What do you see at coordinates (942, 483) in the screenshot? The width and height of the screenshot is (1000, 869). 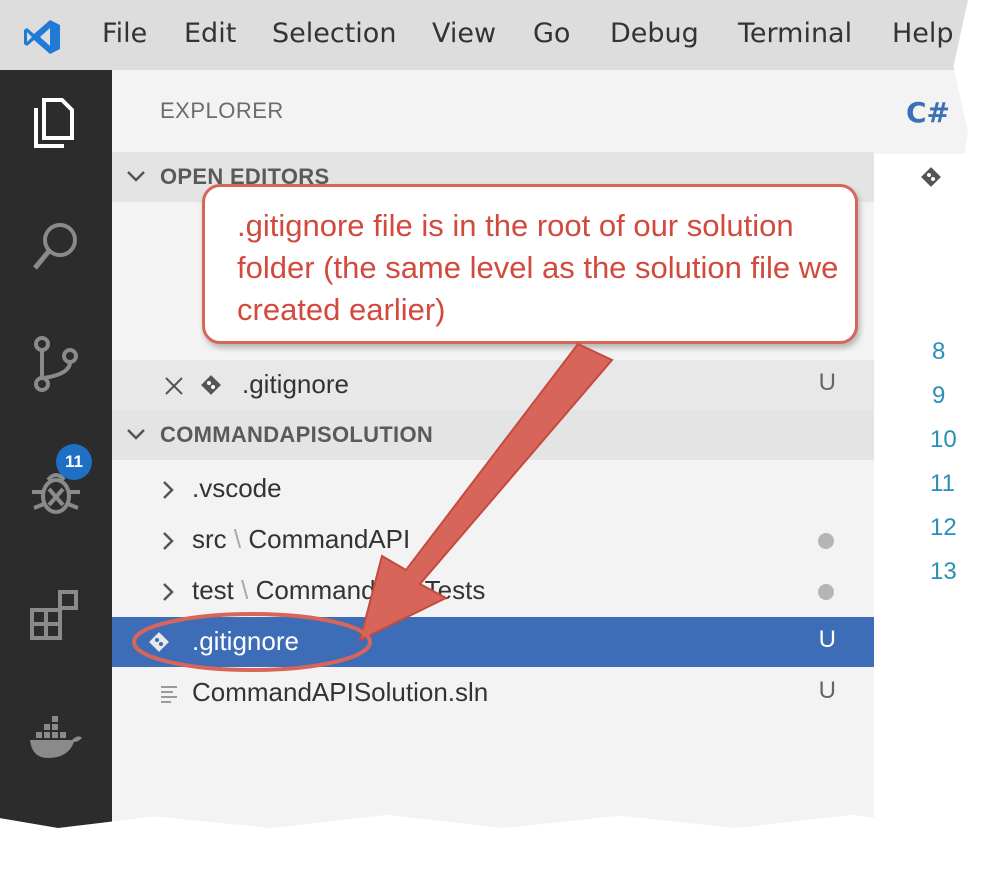 I see `line-number: 11` at bounding box center [942, 483].